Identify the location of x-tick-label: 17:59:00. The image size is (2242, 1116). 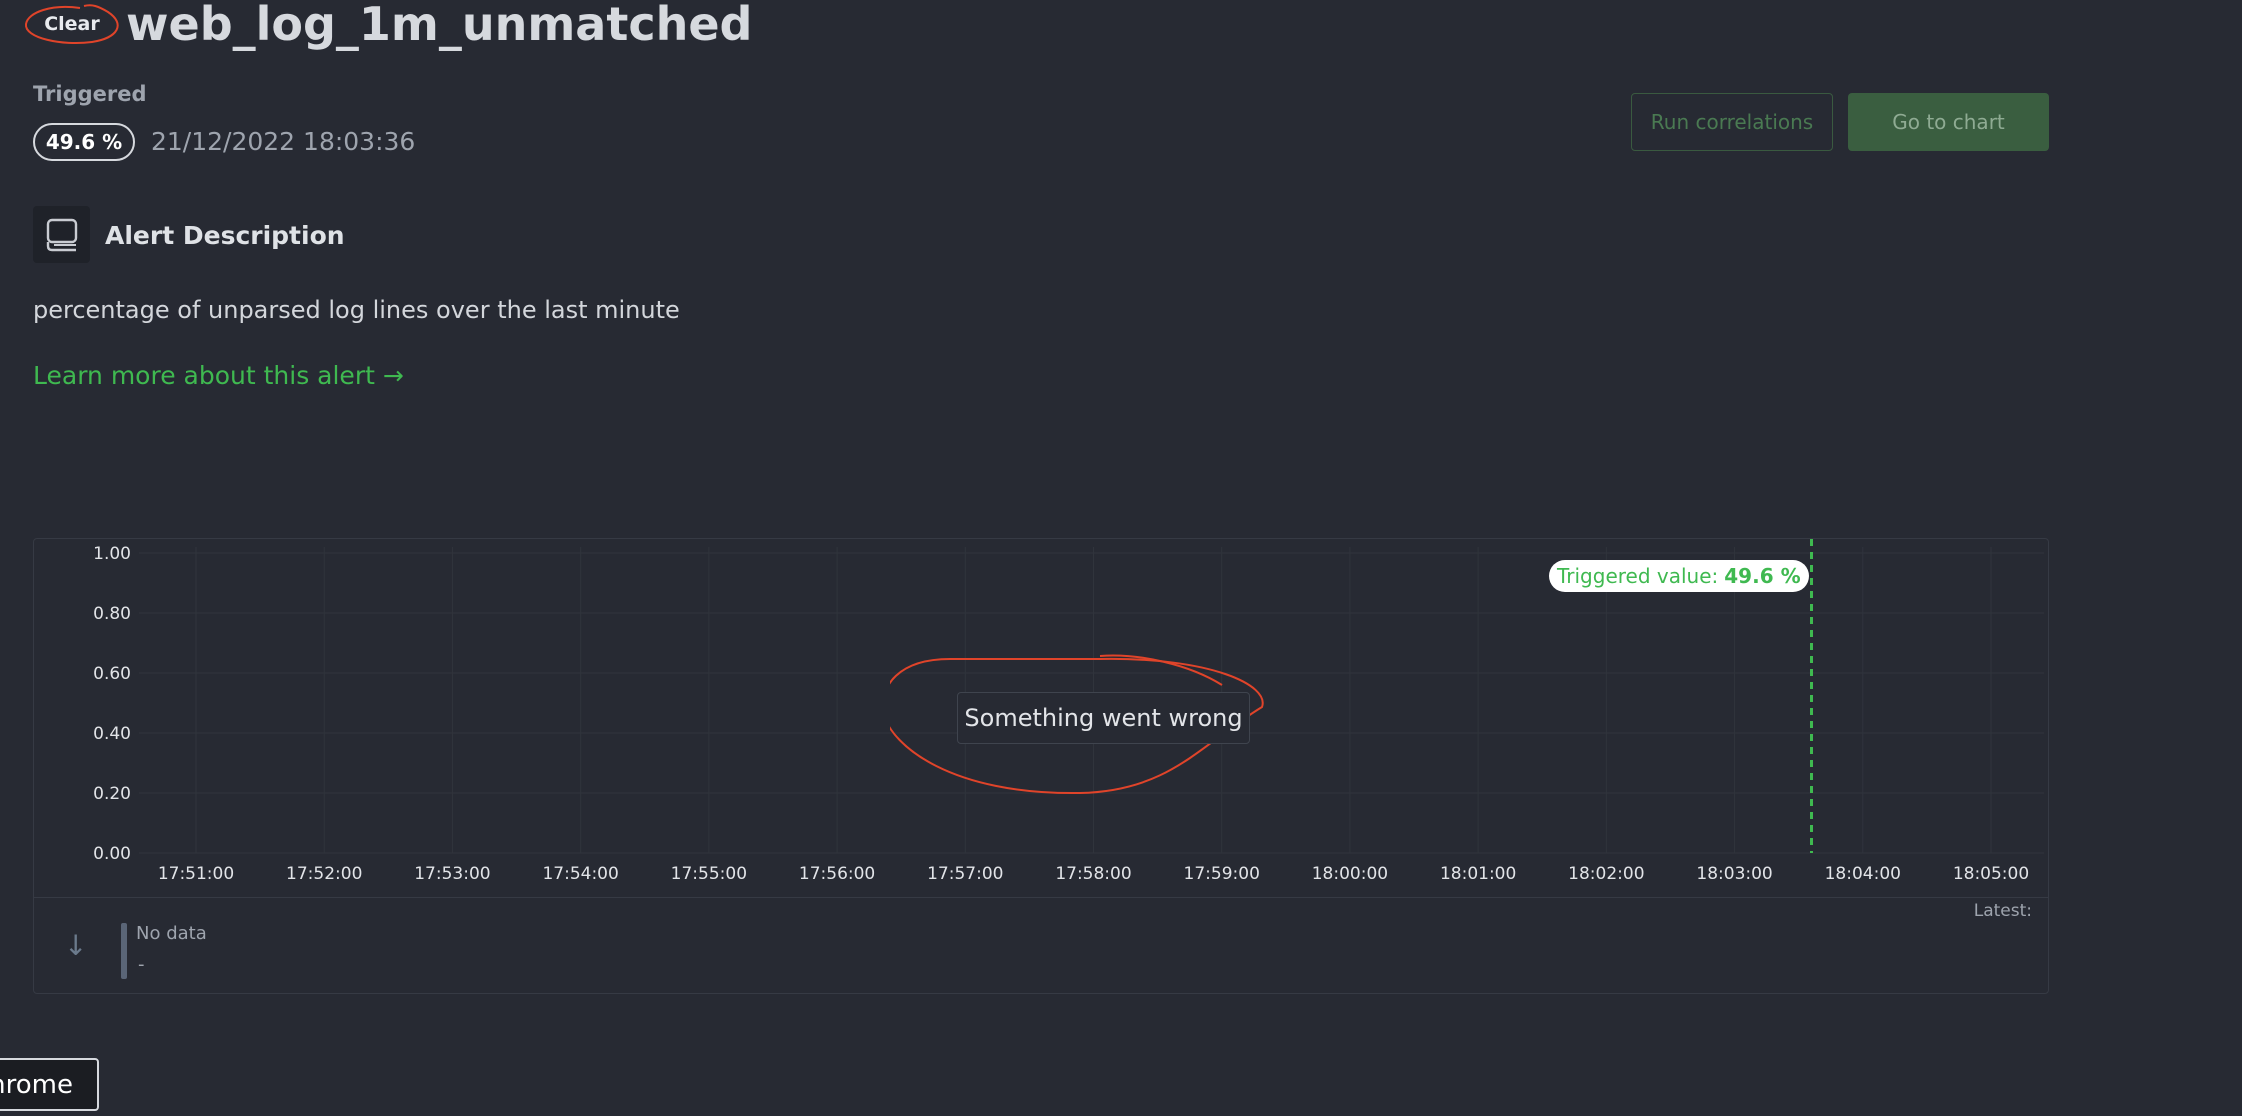
(1222, 874).